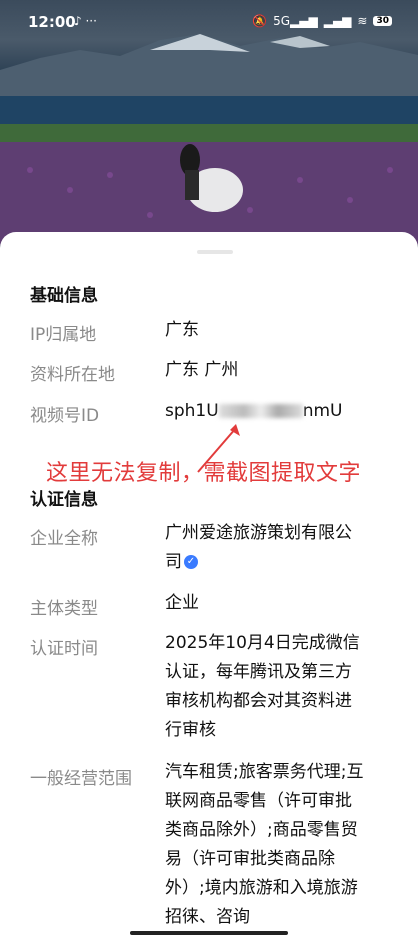  I want to click on value-company-name: 广州爱途旅游策划有限公司 ✓, so click(258, 547).